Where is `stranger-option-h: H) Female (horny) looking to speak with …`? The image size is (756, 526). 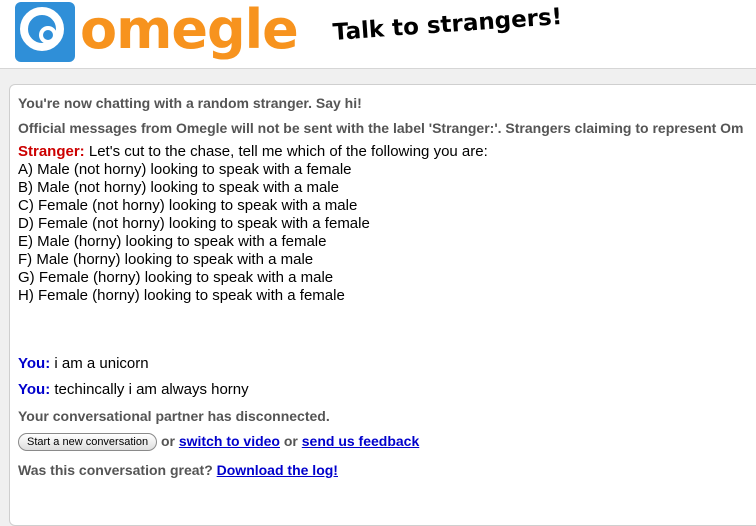
stranger-option-h: H) Female (horny) looking to speak with … is located at coordinates (181, 295).